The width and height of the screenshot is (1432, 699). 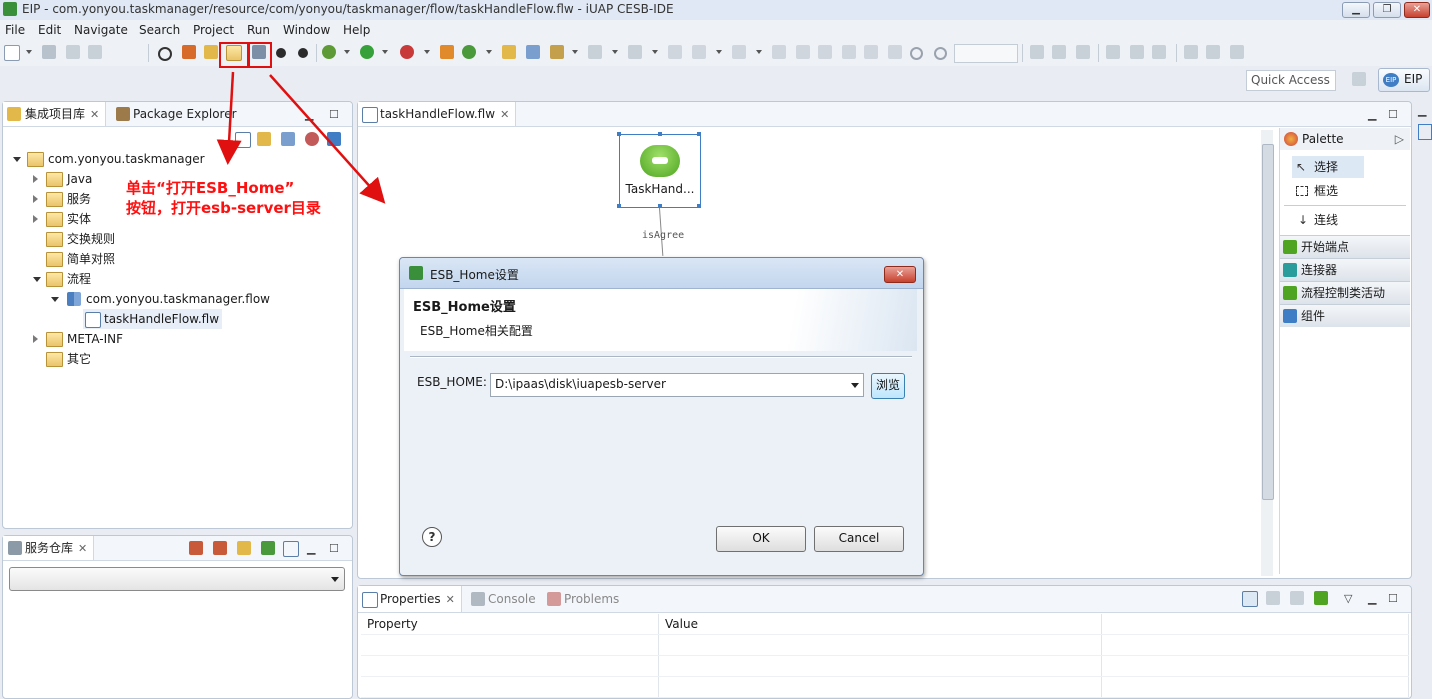 What do you see at coordinates (660, 320) in the screenshot?
I see `dialog-header-area: ESB_Home设置 ESB_Home相关配置` at bounding box center [660, 320].